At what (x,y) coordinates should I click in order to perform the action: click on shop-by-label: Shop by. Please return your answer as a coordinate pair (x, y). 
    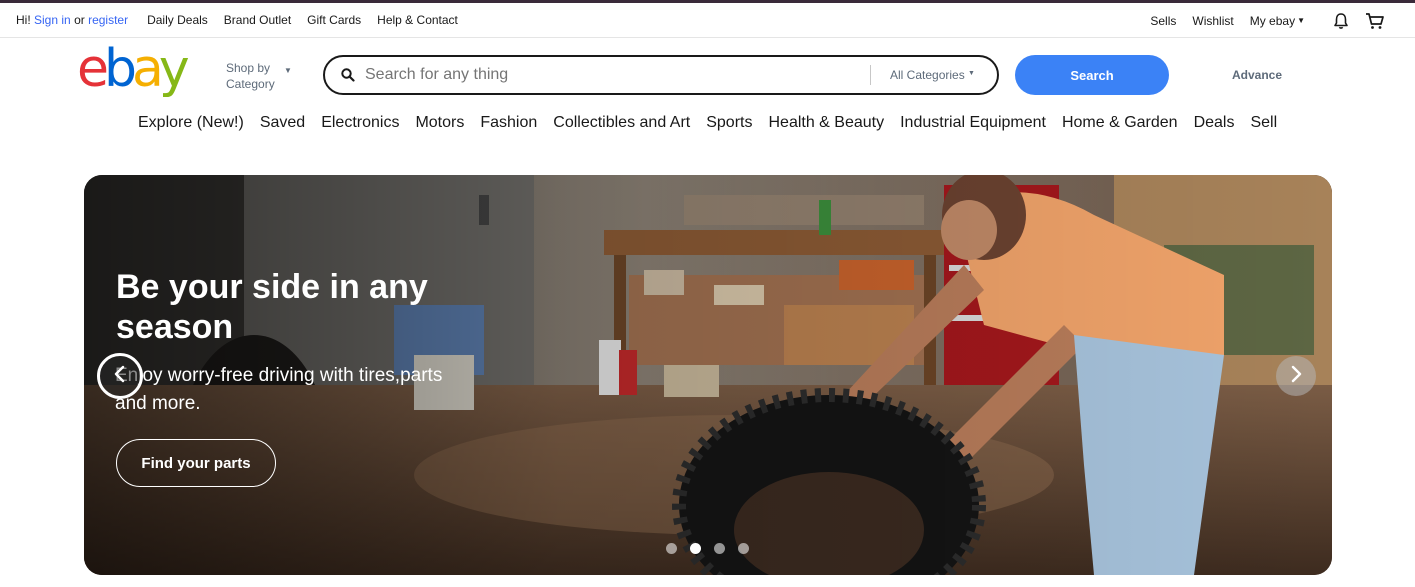
    Looking at the image, I should click on (248, 68).